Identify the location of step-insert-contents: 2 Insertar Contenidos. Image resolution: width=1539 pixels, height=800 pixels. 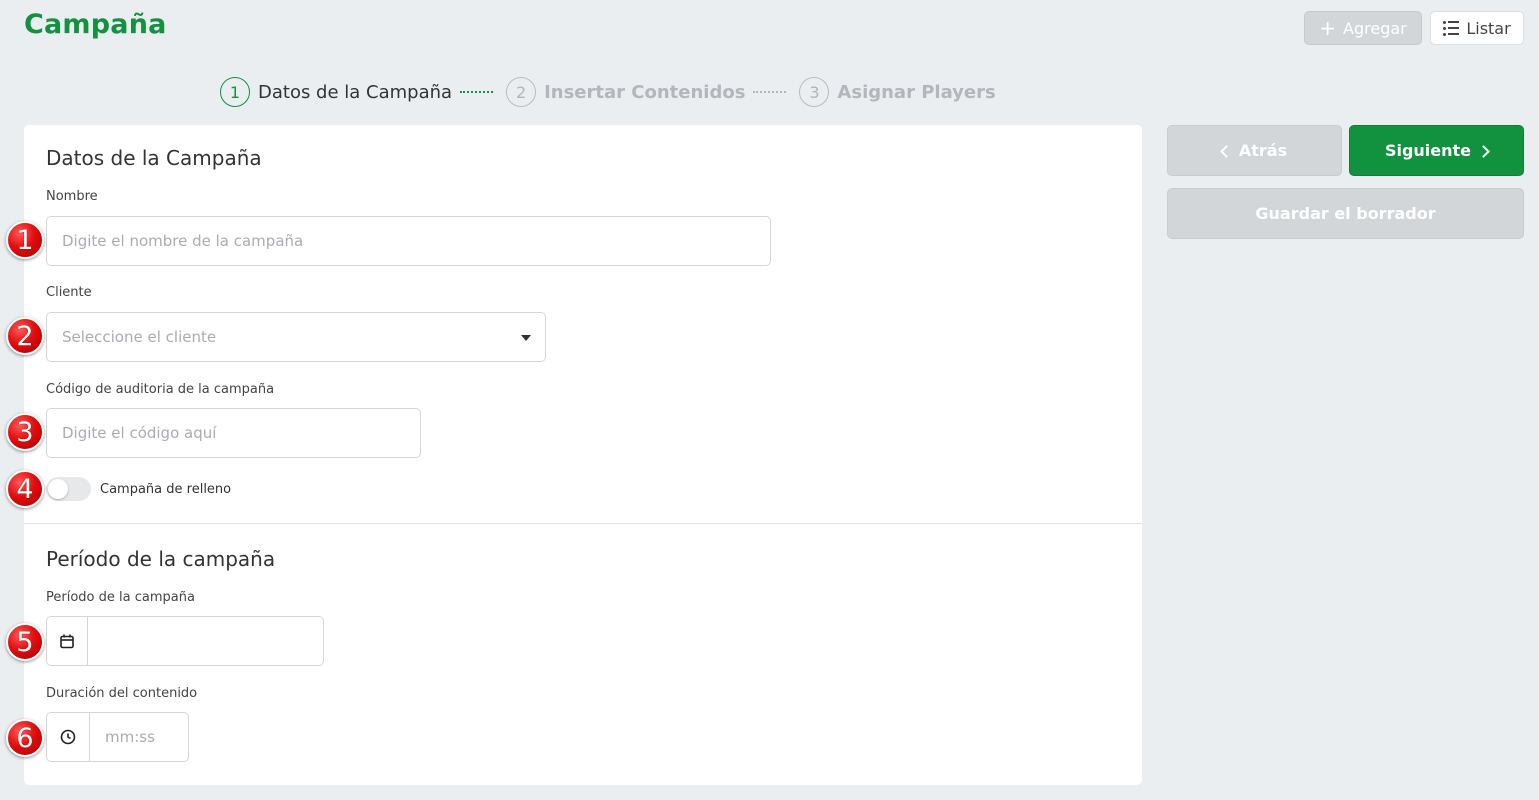
(625, 92).